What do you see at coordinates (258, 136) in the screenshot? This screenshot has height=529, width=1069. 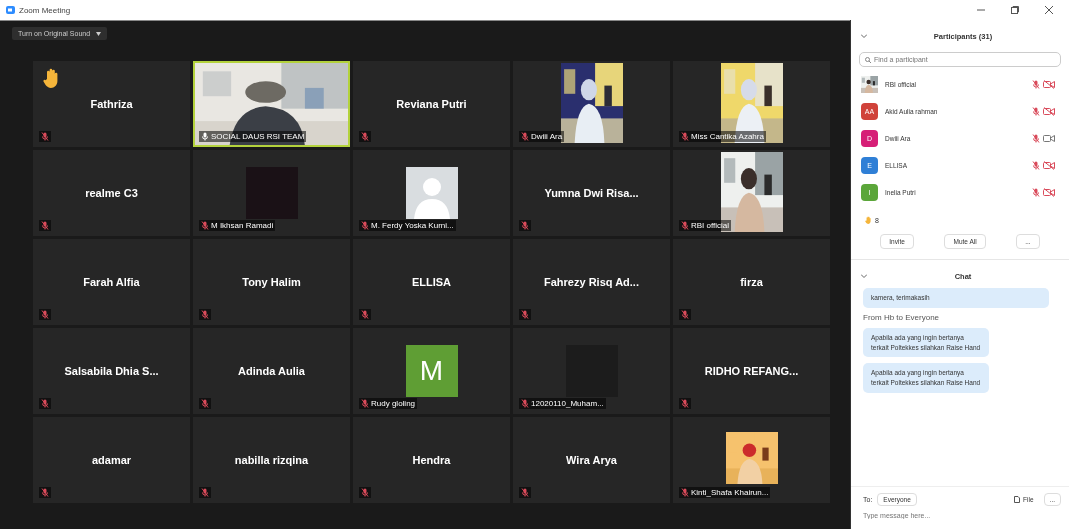 I see `participant-label: SOCIAL DAUS RSI TEAM` at bounding box center [258, 136].